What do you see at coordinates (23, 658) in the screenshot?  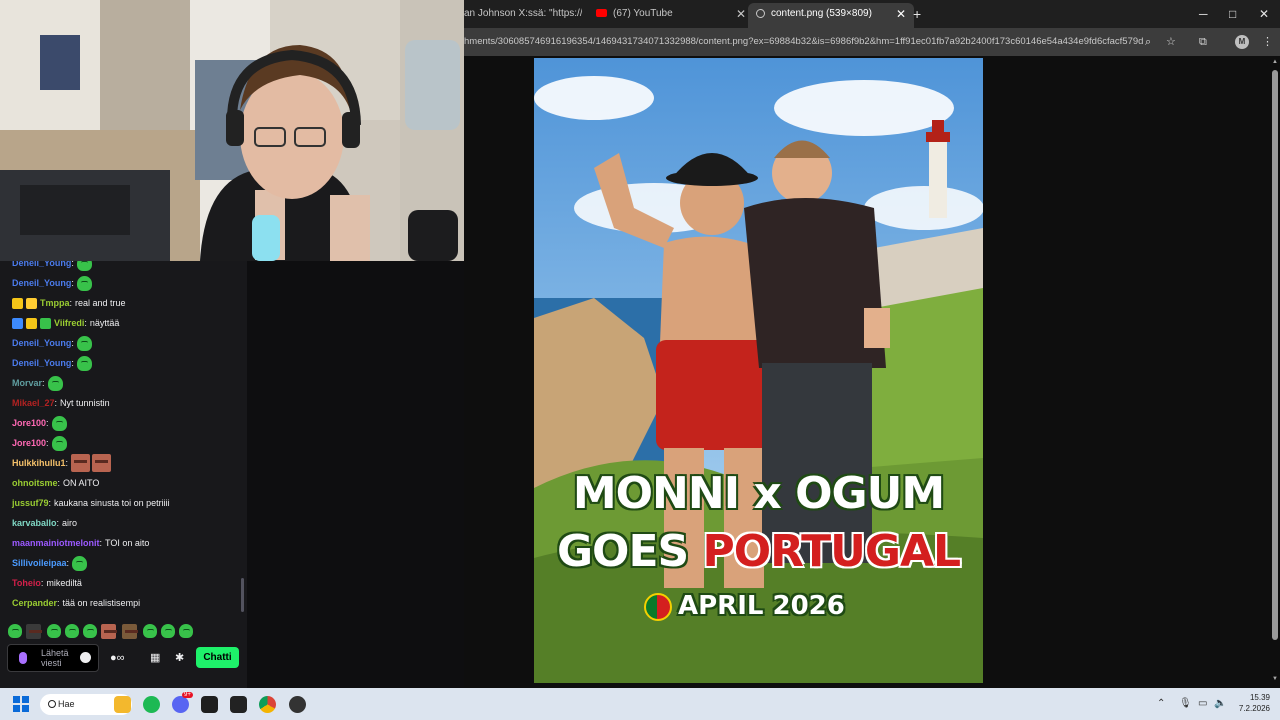 I see `mic-icon` at bounding box center [23, 658].